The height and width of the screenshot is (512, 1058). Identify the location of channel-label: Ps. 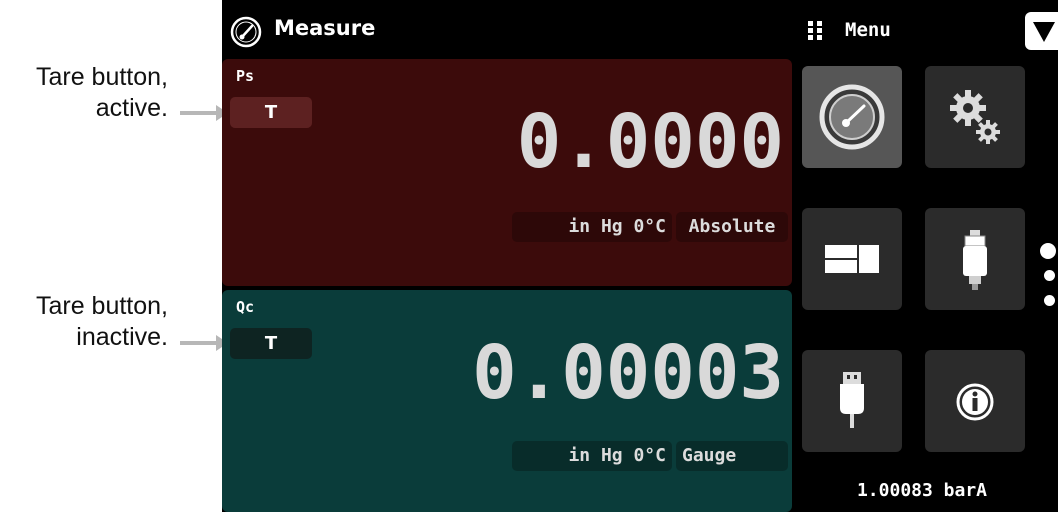
(245, 76).